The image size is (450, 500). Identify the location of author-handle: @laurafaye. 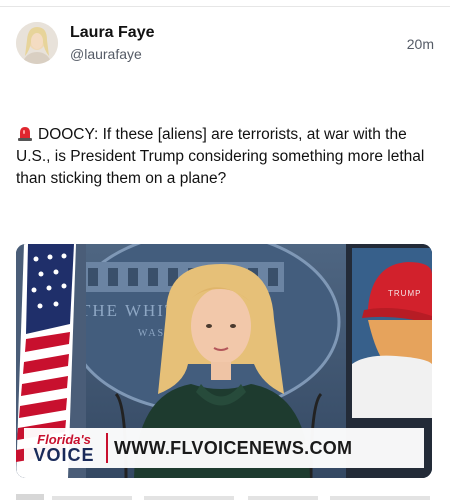
(106, 54).